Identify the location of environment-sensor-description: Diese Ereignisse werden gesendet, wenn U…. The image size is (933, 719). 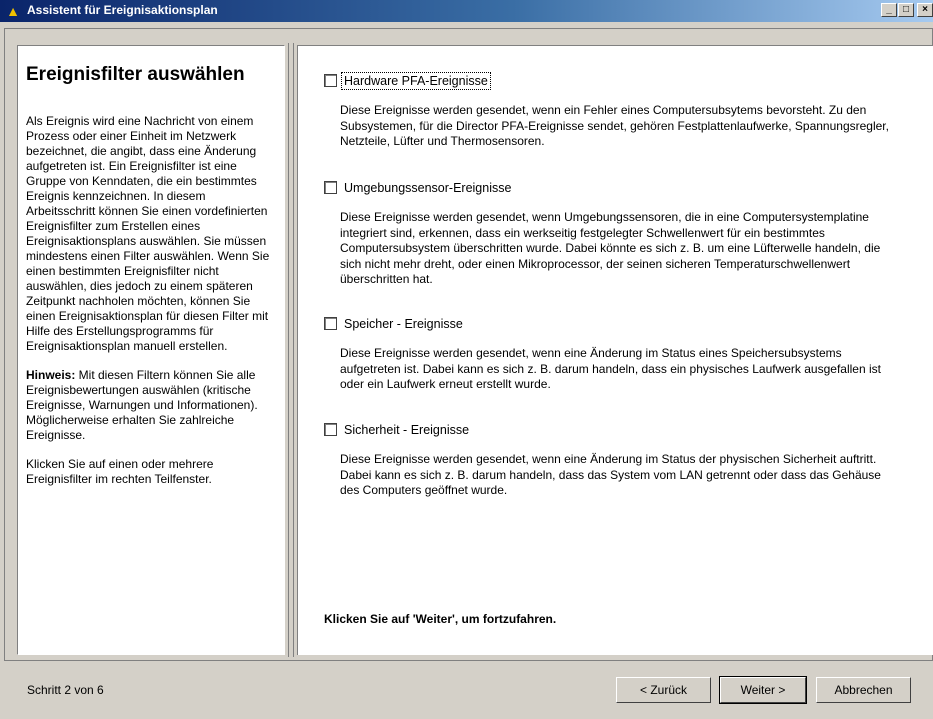
(610, 248).